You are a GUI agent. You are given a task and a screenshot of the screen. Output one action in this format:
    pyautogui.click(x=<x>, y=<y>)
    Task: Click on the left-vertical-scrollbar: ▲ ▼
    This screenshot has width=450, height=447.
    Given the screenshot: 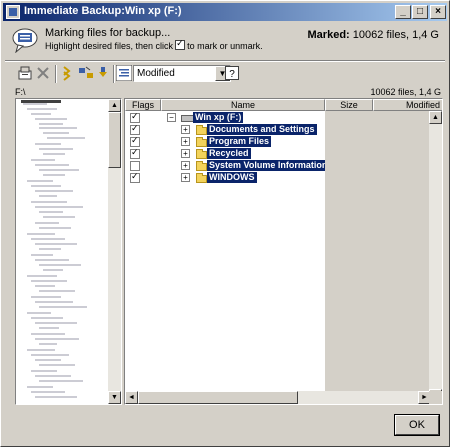 What is the action you would take?
    pyautogui.click(x=114, y=251)
    